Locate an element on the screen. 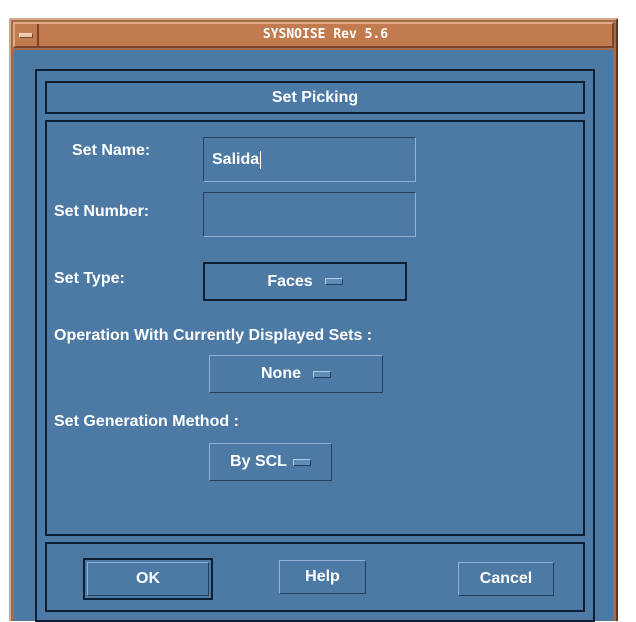 This screenshot has width=636, height=622. set-type-option-menu: Faces is located at coordinates (305, 281).